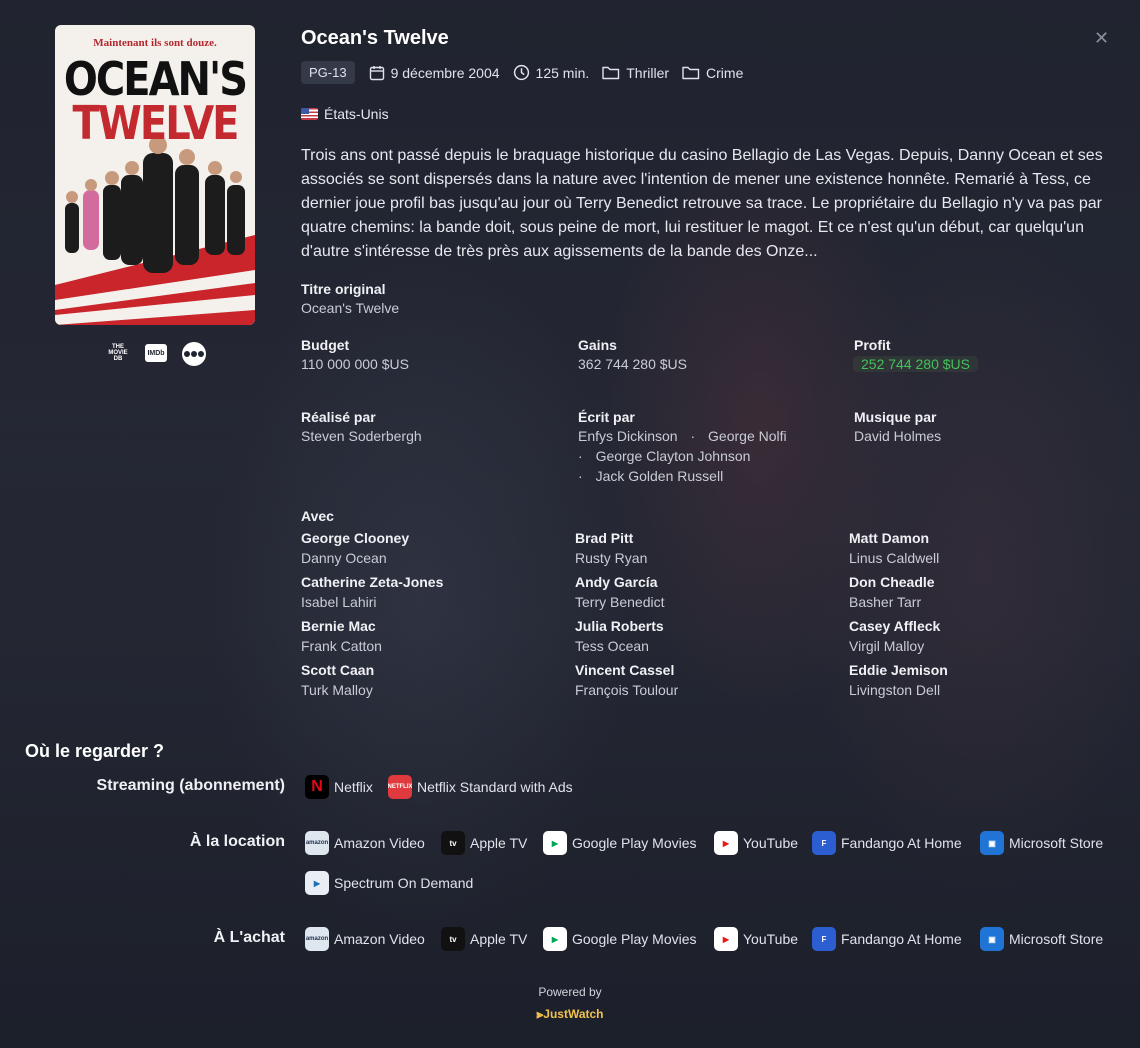 This screenshot has width=1140, height=1048. I want to click on production-country: États-Unis, so click(345, 114).